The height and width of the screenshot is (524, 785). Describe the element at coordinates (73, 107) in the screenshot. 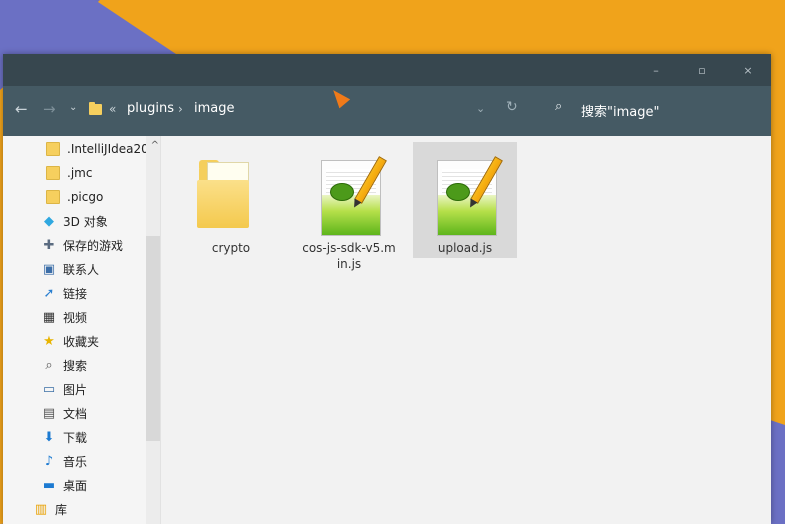

I see `recent-locations-chevron-icon: ⌄` at that location.